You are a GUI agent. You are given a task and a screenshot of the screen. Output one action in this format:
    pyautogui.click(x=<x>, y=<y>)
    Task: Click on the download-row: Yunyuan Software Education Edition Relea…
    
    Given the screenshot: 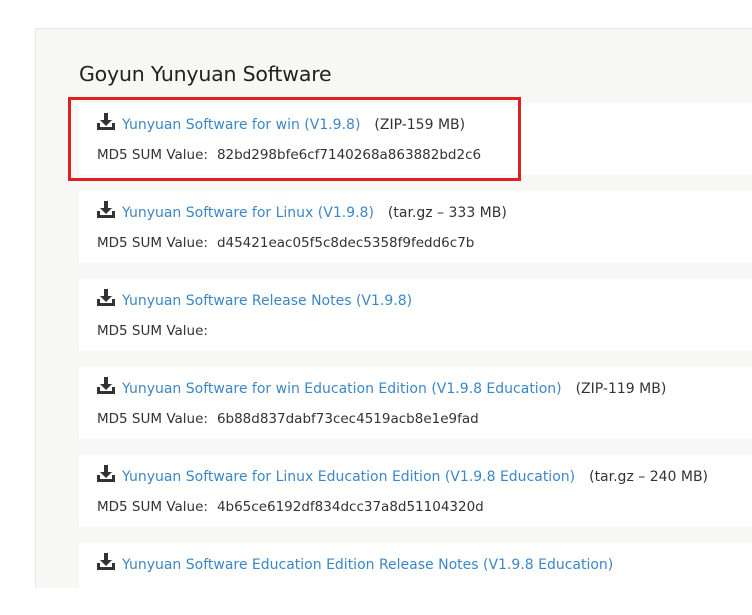 What is the action you would take?
    pyautogui.click(x=354, y=564)
    